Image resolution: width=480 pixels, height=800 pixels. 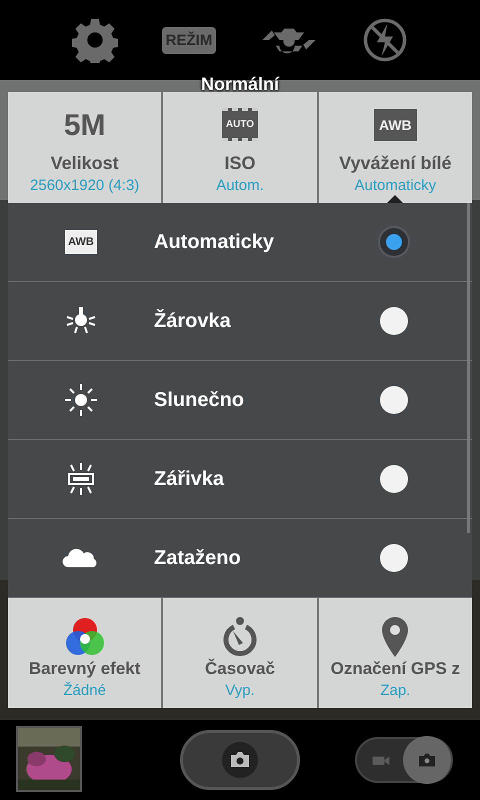 What do you see at coordinates (240, 147) in the screenshot?
I see `setting-tile: AUTO ISO Autom.` at bounding box center [240, 147].